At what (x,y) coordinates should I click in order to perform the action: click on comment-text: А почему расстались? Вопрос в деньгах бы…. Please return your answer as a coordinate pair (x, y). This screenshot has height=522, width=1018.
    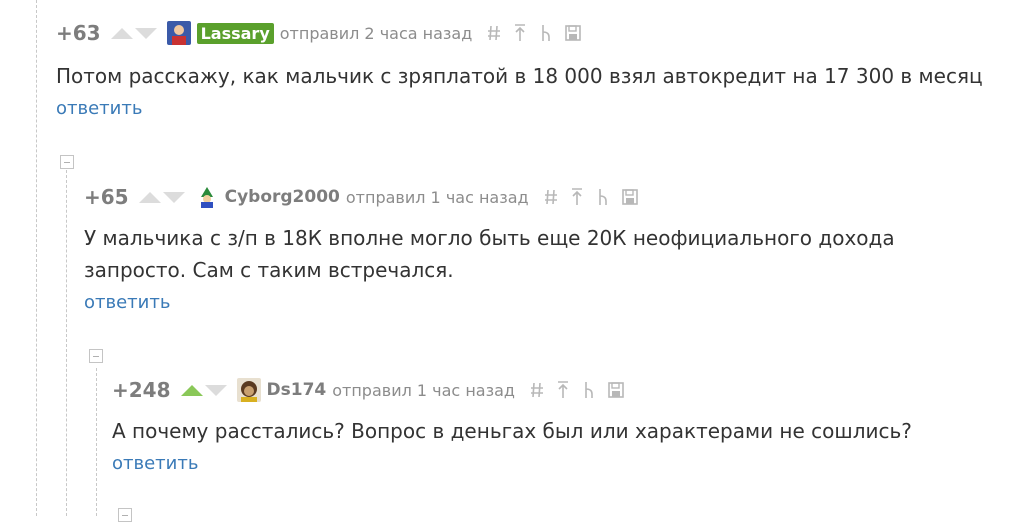
    Looking at the image, I should click on (512, 431).